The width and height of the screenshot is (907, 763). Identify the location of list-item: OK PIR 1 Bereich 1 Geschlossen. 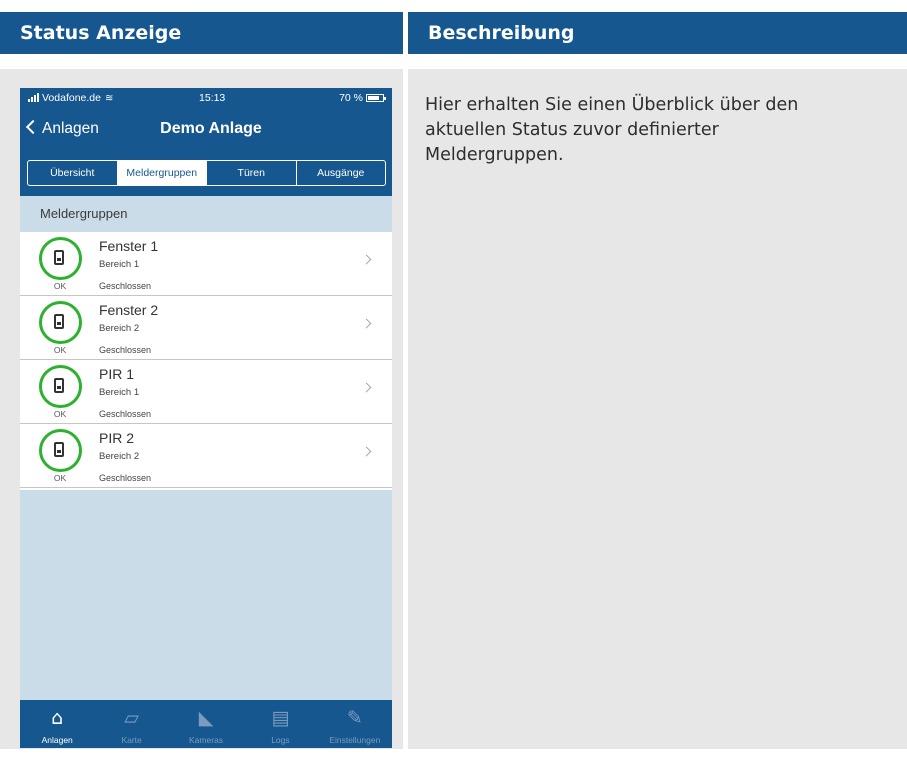
(206, 392).